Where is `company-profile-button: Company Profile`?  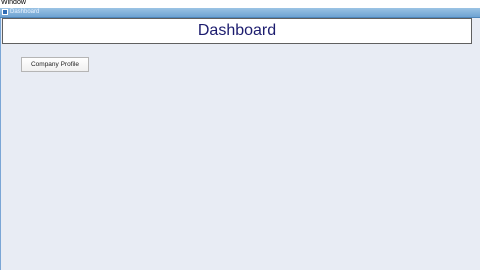
company-profile-button: Company Profile is located at coordinates (55, 64).